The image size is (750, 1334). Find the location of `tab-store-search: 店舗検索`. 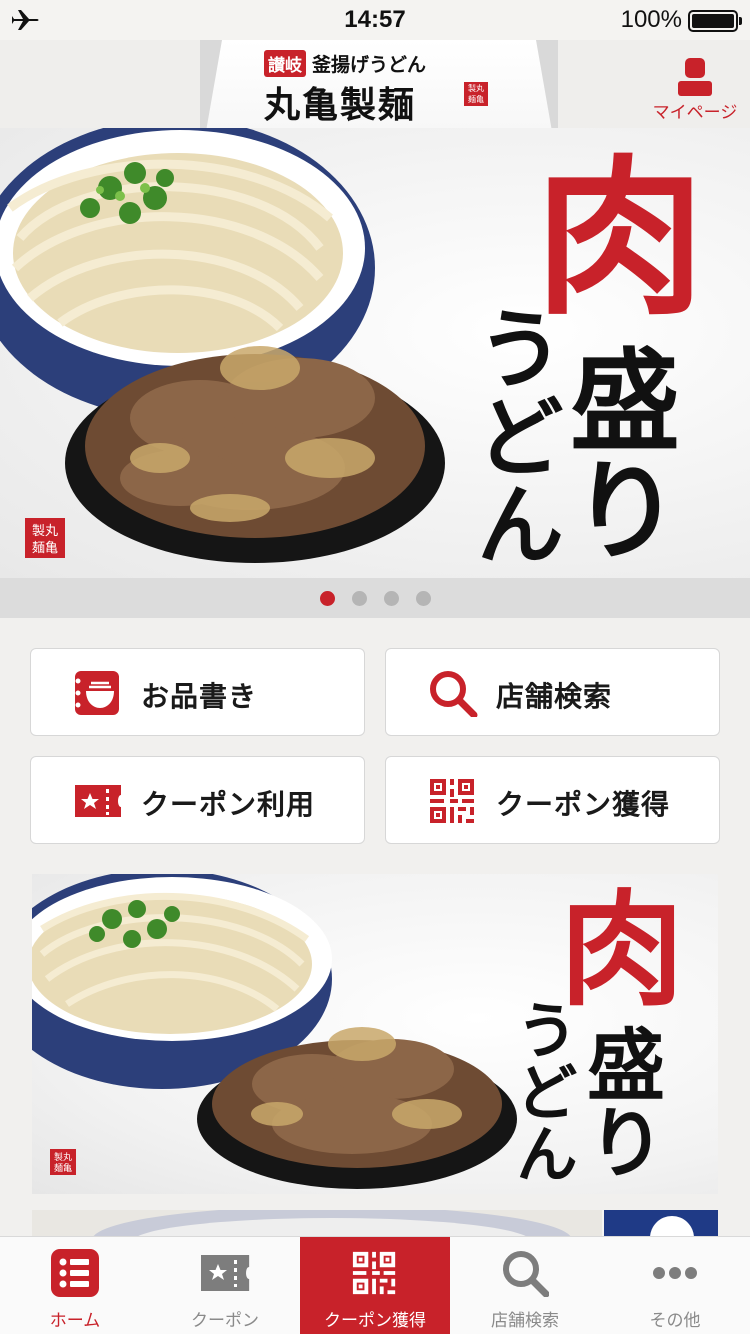

tab-store-search: 店舗検索 is located at coordinates (525, 1285).